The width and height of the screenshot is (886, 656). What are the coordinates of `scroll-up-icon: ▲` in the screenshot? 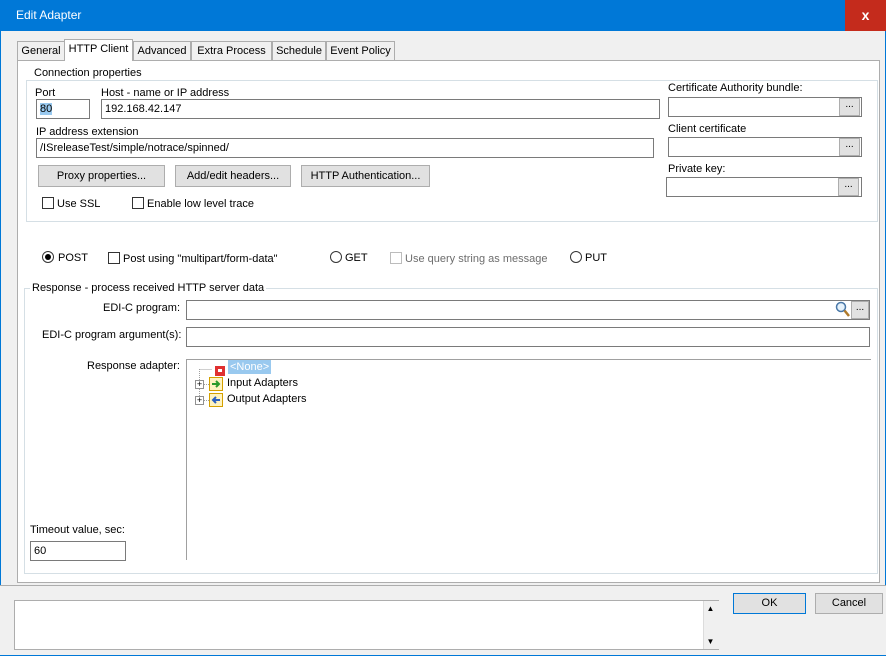 It's located at (710, 609).